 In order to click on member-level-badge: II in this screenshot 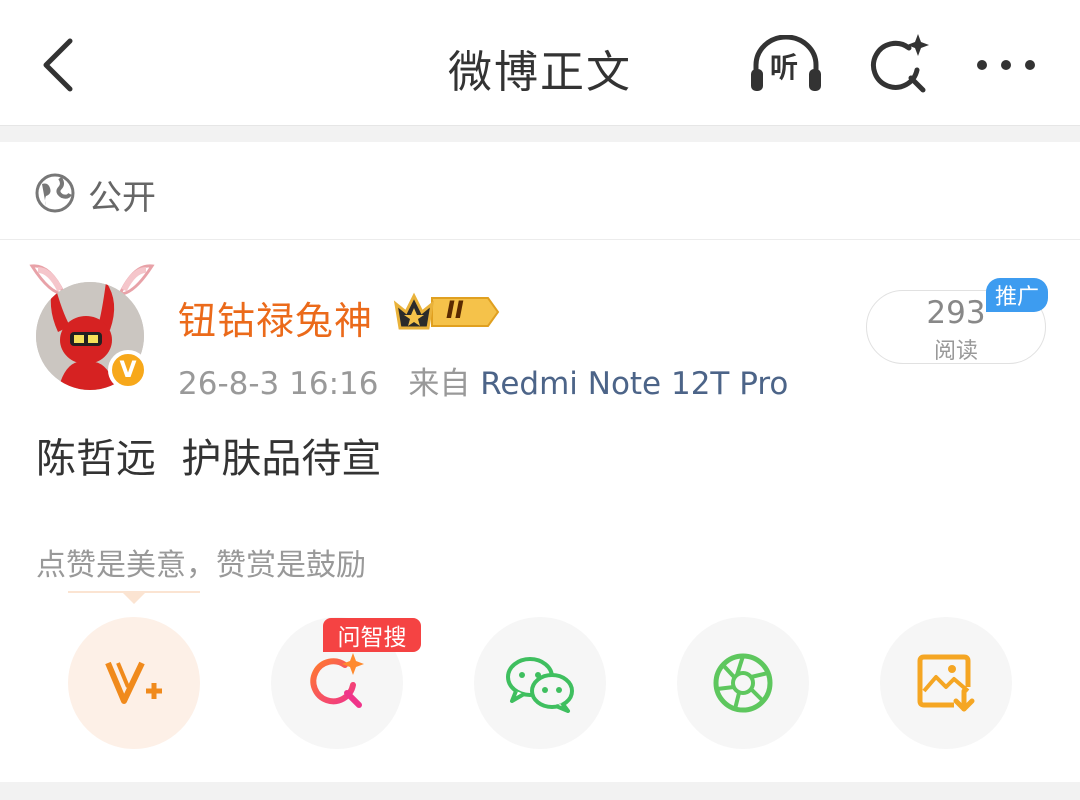, I will do `click(446, 312)`.